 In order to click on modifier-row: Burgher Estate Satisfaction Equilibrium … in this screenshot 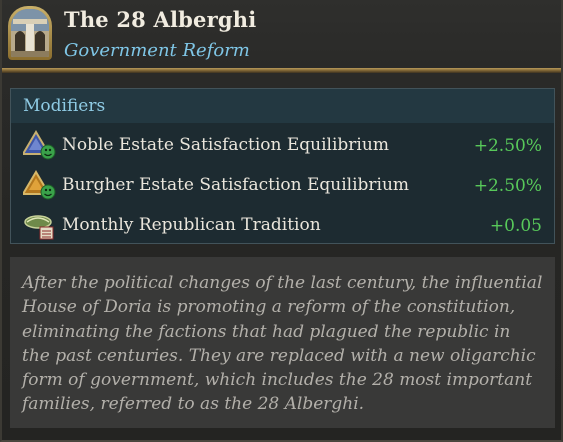, I will do `click(282, 186)`.